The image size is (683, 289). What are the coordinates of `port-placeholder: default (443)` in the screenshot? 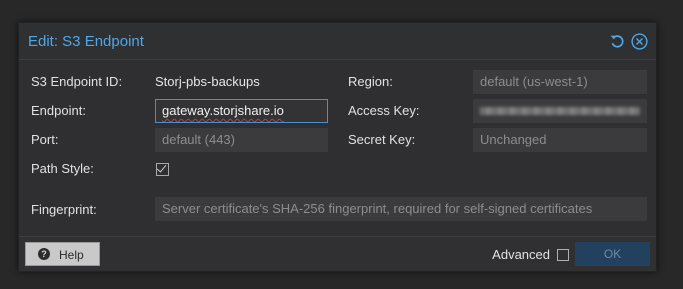 It's located at (198, 139).